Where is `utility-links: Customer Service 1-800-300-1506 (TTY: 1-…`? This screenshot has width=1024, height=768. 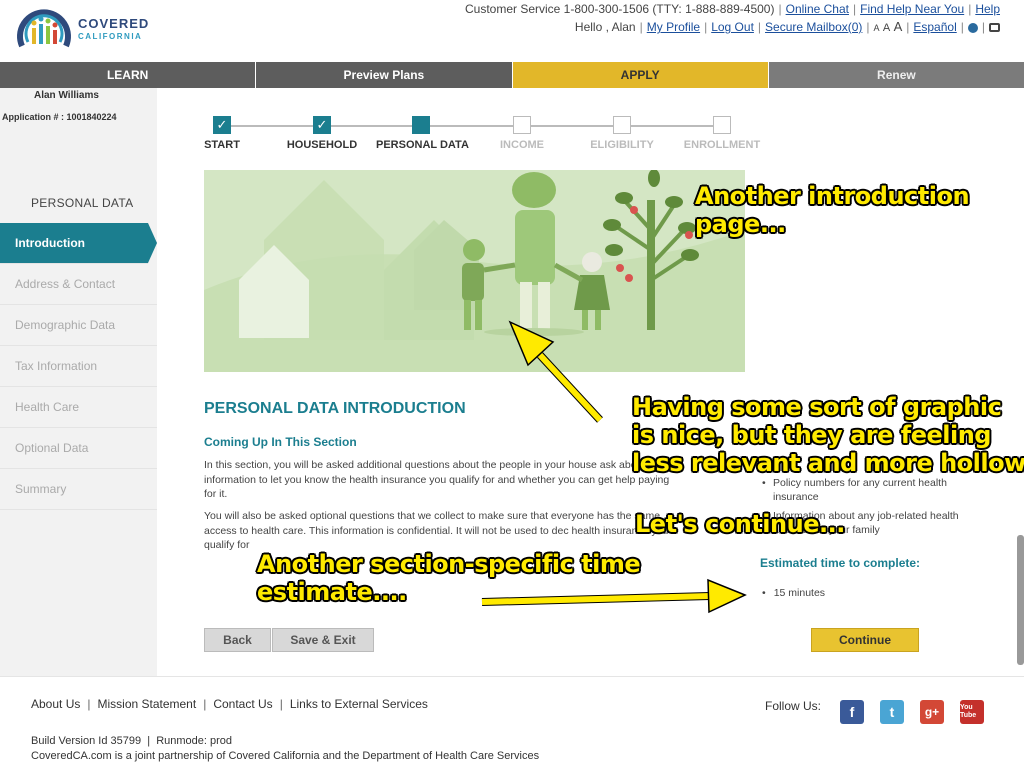
utility-links: Customer Service 1-800-300-1506 (TTY: 1-… is located at coordinates (732, 18).